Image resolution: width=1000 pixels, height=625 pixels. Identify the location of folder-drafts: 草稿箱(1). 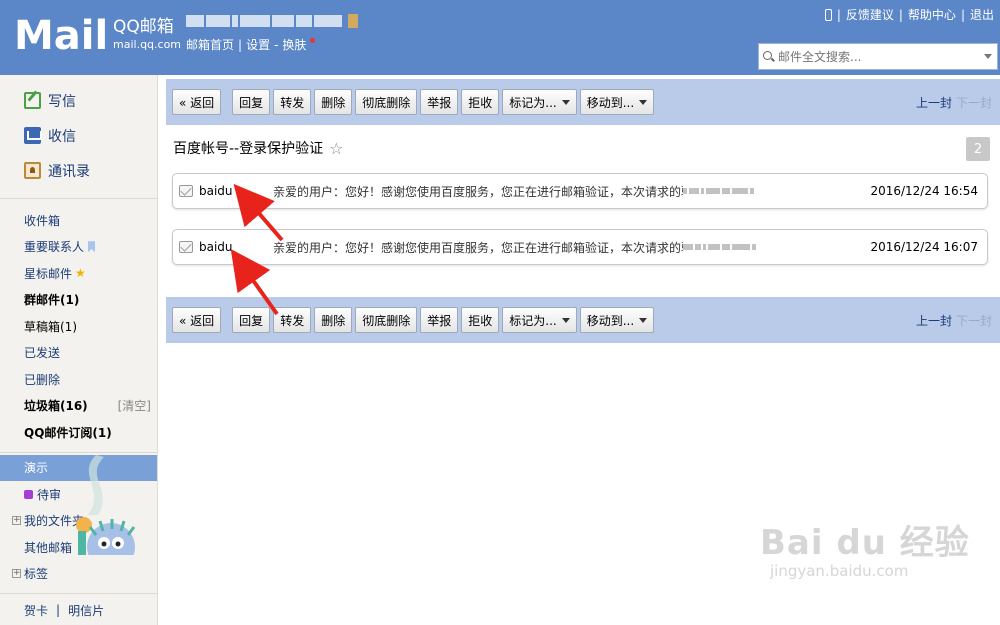
(78, 326).